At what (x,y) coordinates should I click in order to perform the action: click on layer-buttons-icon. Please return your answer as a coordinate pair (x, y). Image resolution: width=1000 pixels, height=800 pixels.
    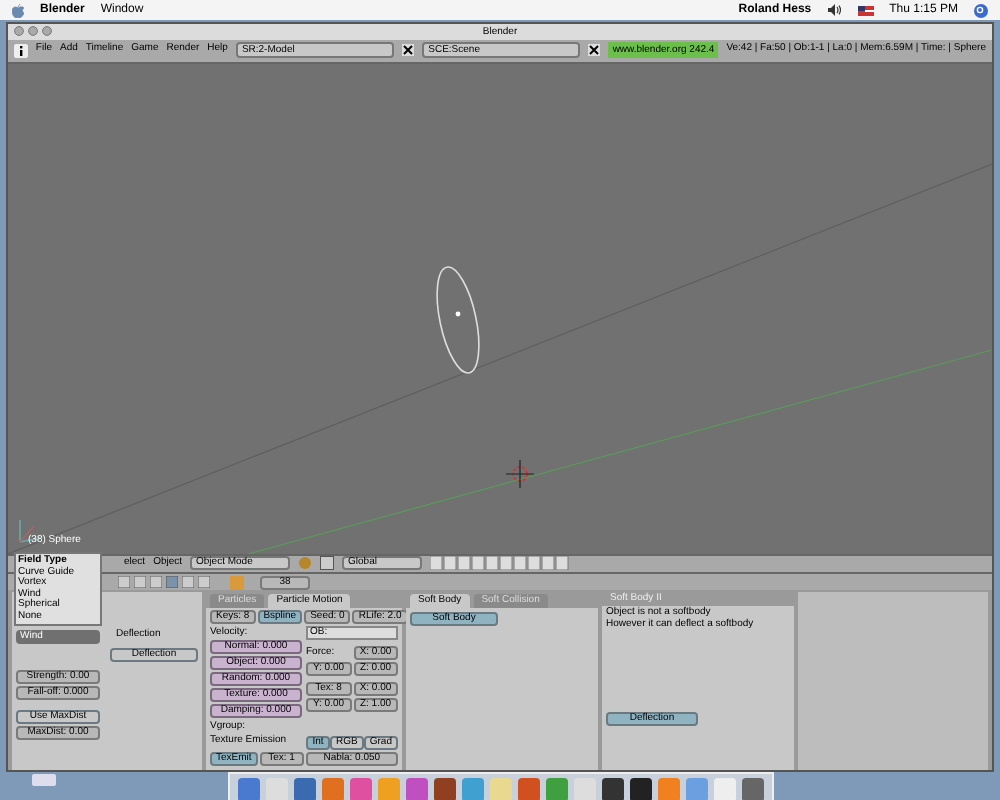
    Looking at the image, I should click on (500, 563).